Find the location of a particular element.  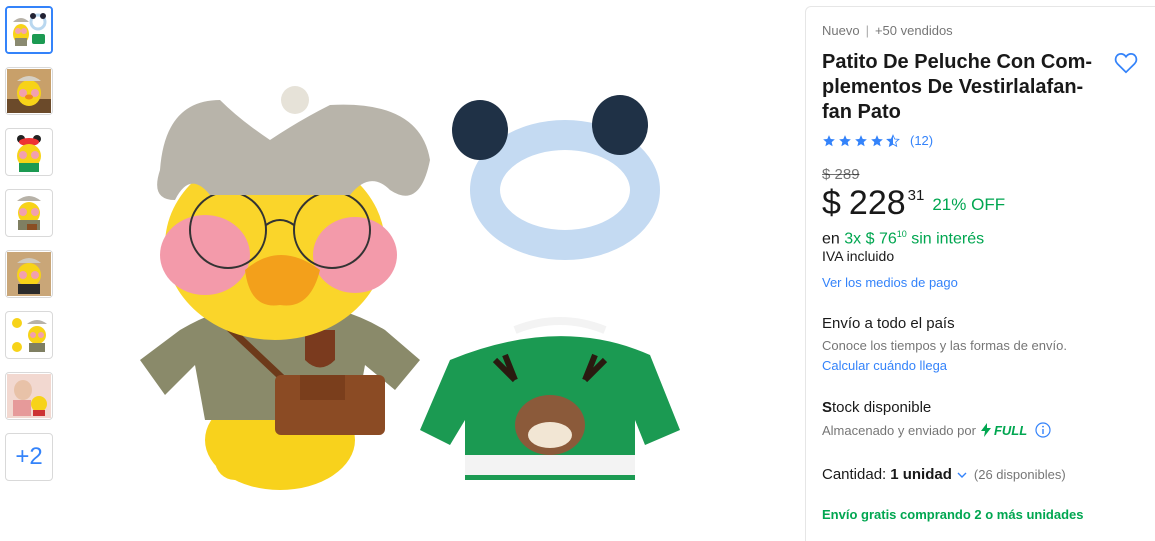

more-images-label: +2 is located at coordinates (29, 456).